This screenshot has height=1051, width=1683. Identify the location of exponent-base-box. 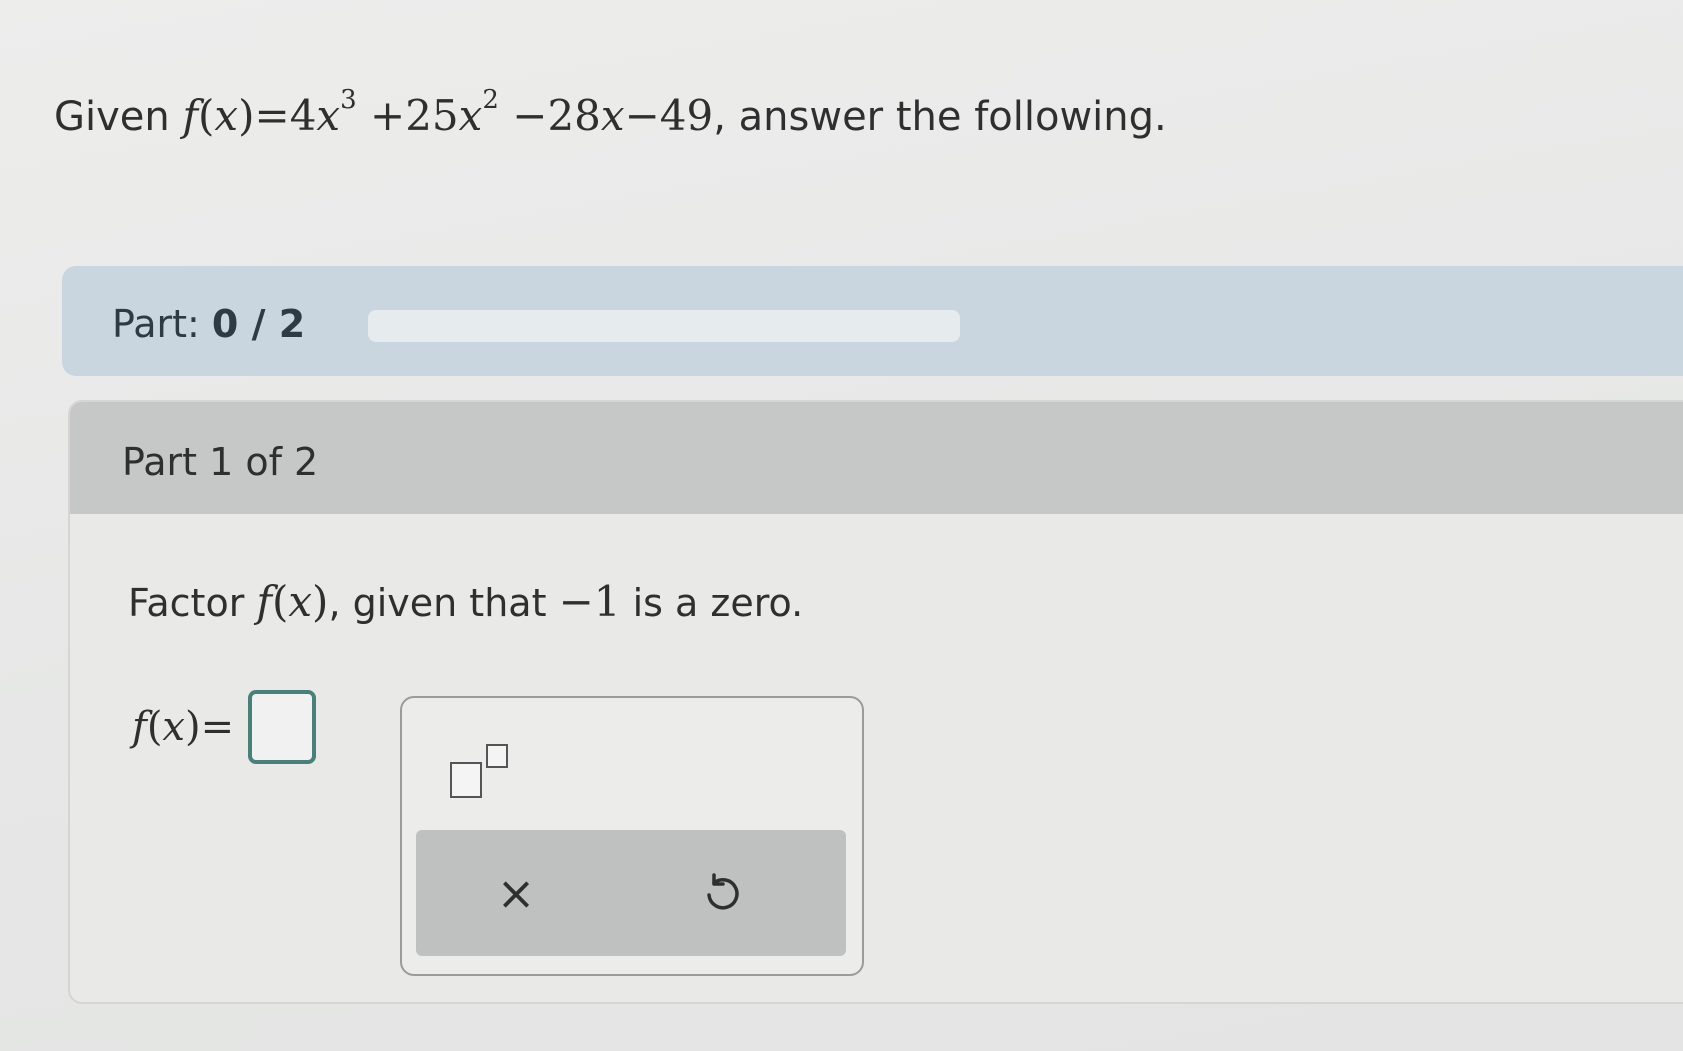
(466, 780).